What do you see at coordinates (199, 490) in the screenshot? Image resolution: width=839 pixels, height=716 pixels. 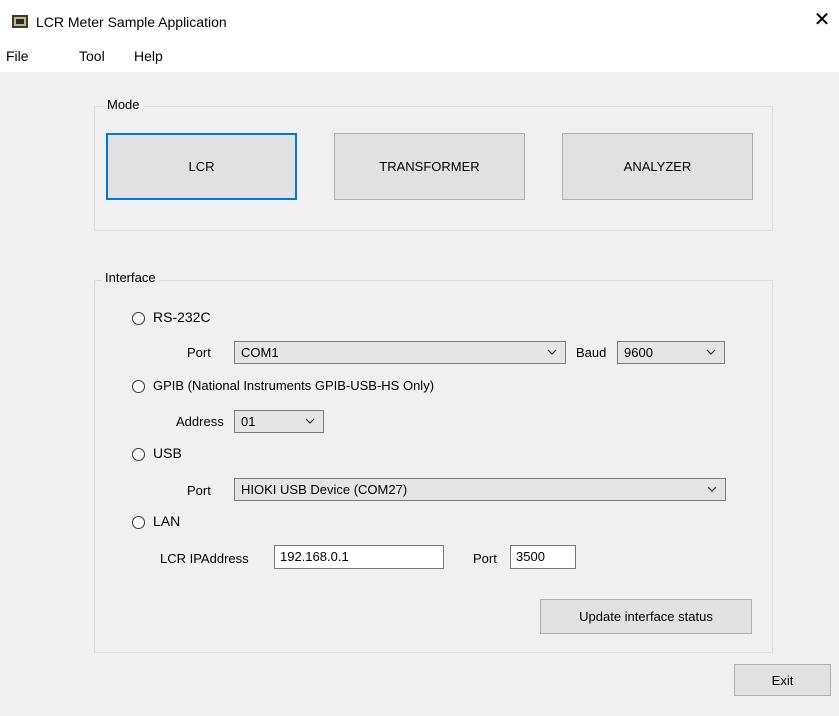 I see `usb-port-label: Port` at bounding box center [199, 490].